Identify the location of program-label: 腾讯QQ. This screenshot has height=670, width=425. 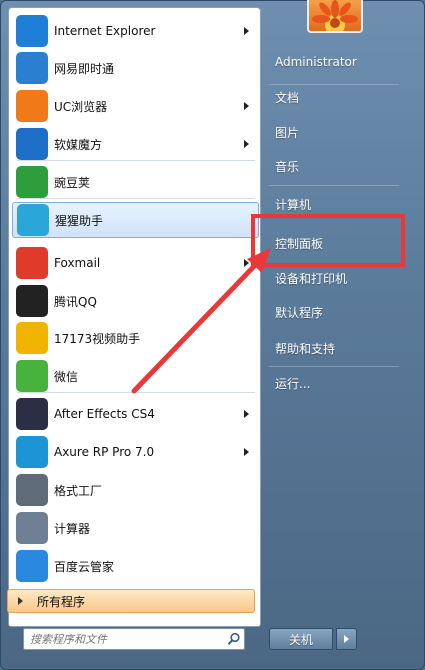
(75, 301).